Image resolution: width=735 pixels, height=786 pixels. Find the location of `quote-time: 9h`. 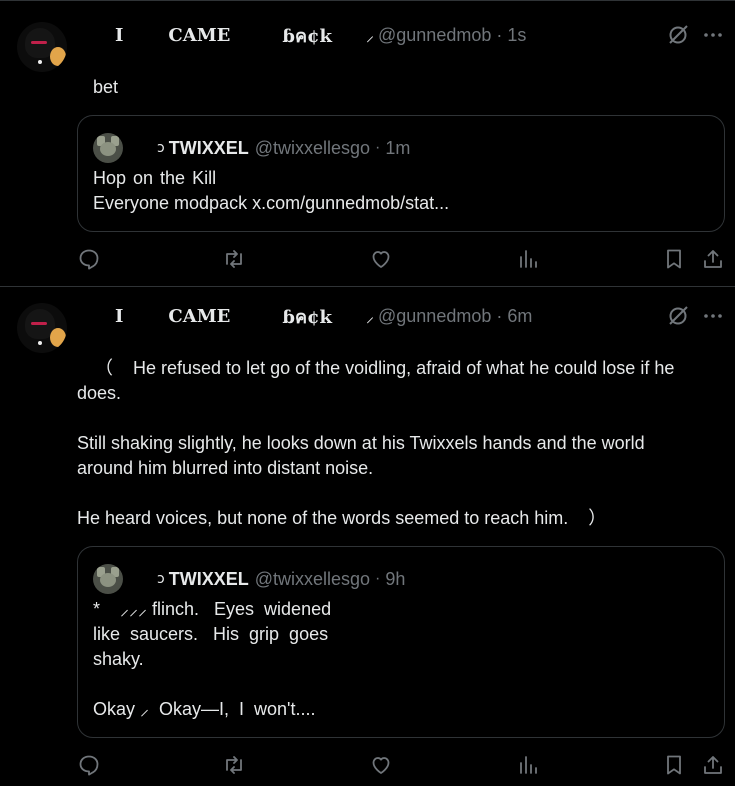

quote-time: 9h is located at coordinates (395, 578).